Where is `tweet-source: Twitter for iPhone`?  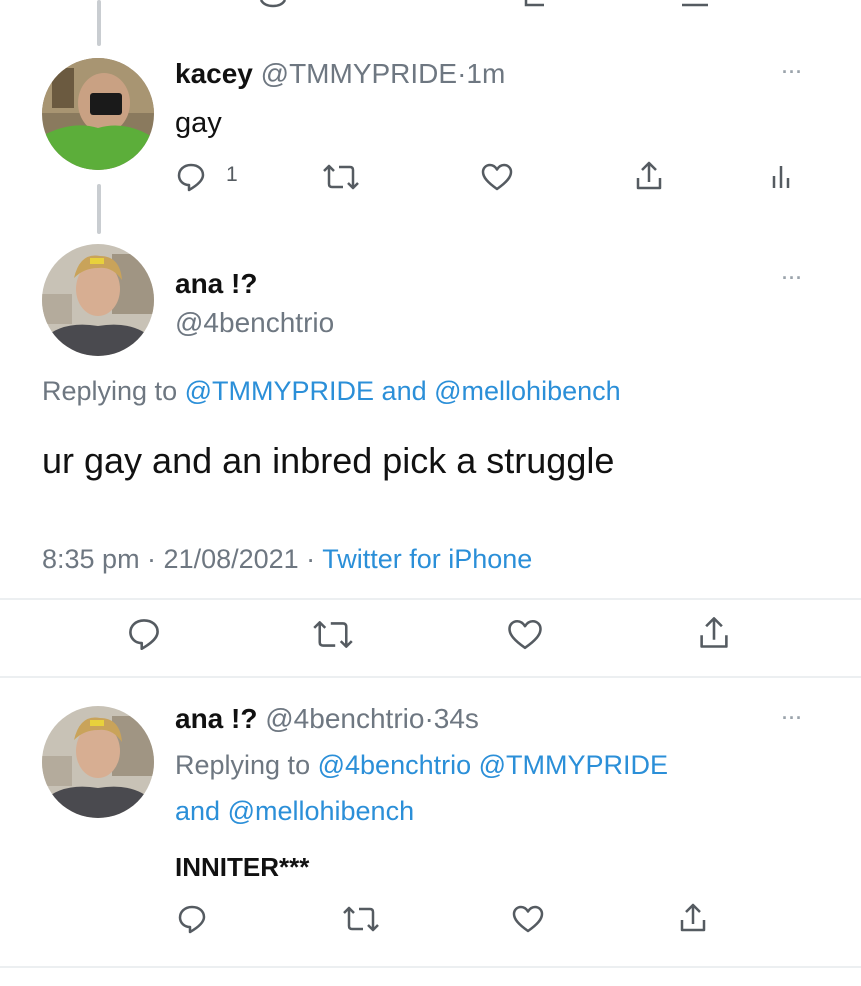 tweet-source: Twitter for iPhone is located at coordinates (427, 559).